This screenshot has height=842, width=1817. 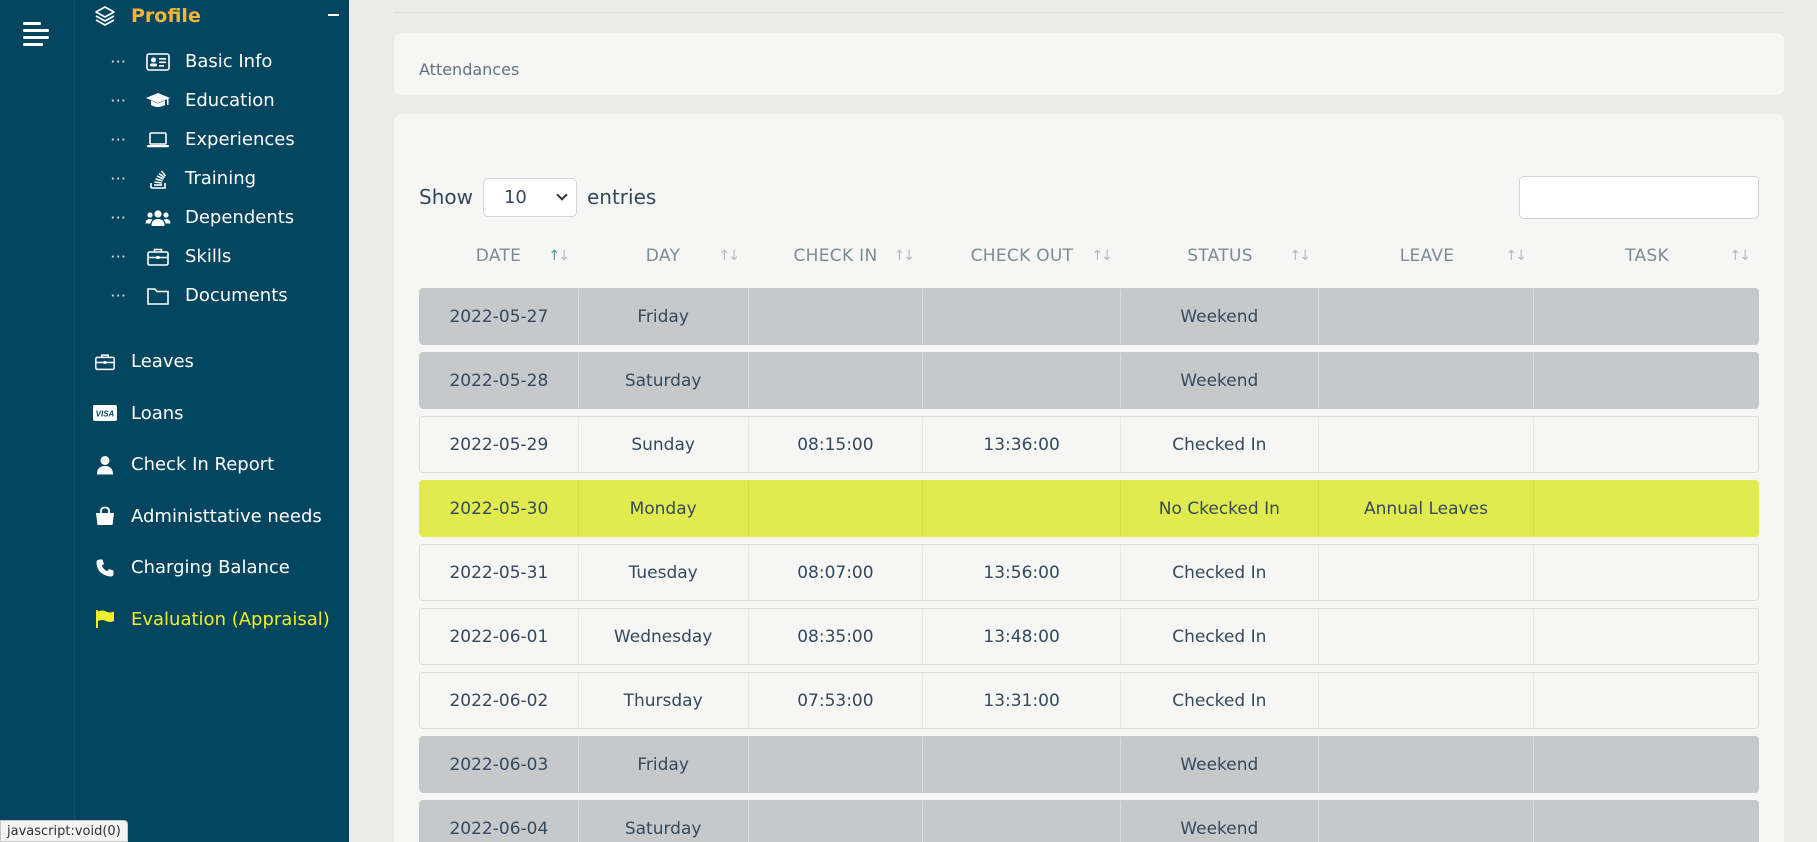 What do you see at coordinates (229, 61) in the screenshot?
I see `sidebar-item-label: Basic Info` at bounding box center [229, 61].